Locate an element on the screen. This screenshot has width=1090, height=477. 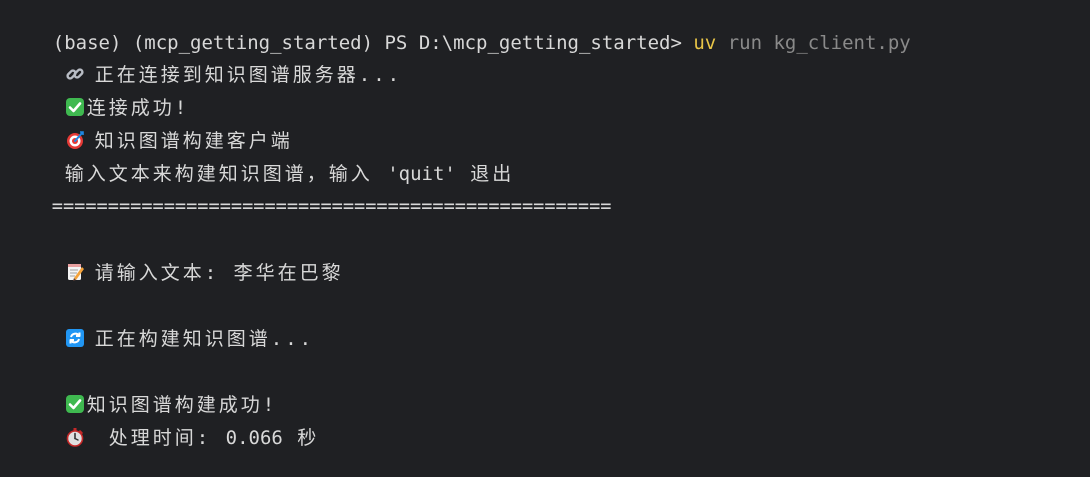
time-value: 0.066 is located at coordinates (254, 438).